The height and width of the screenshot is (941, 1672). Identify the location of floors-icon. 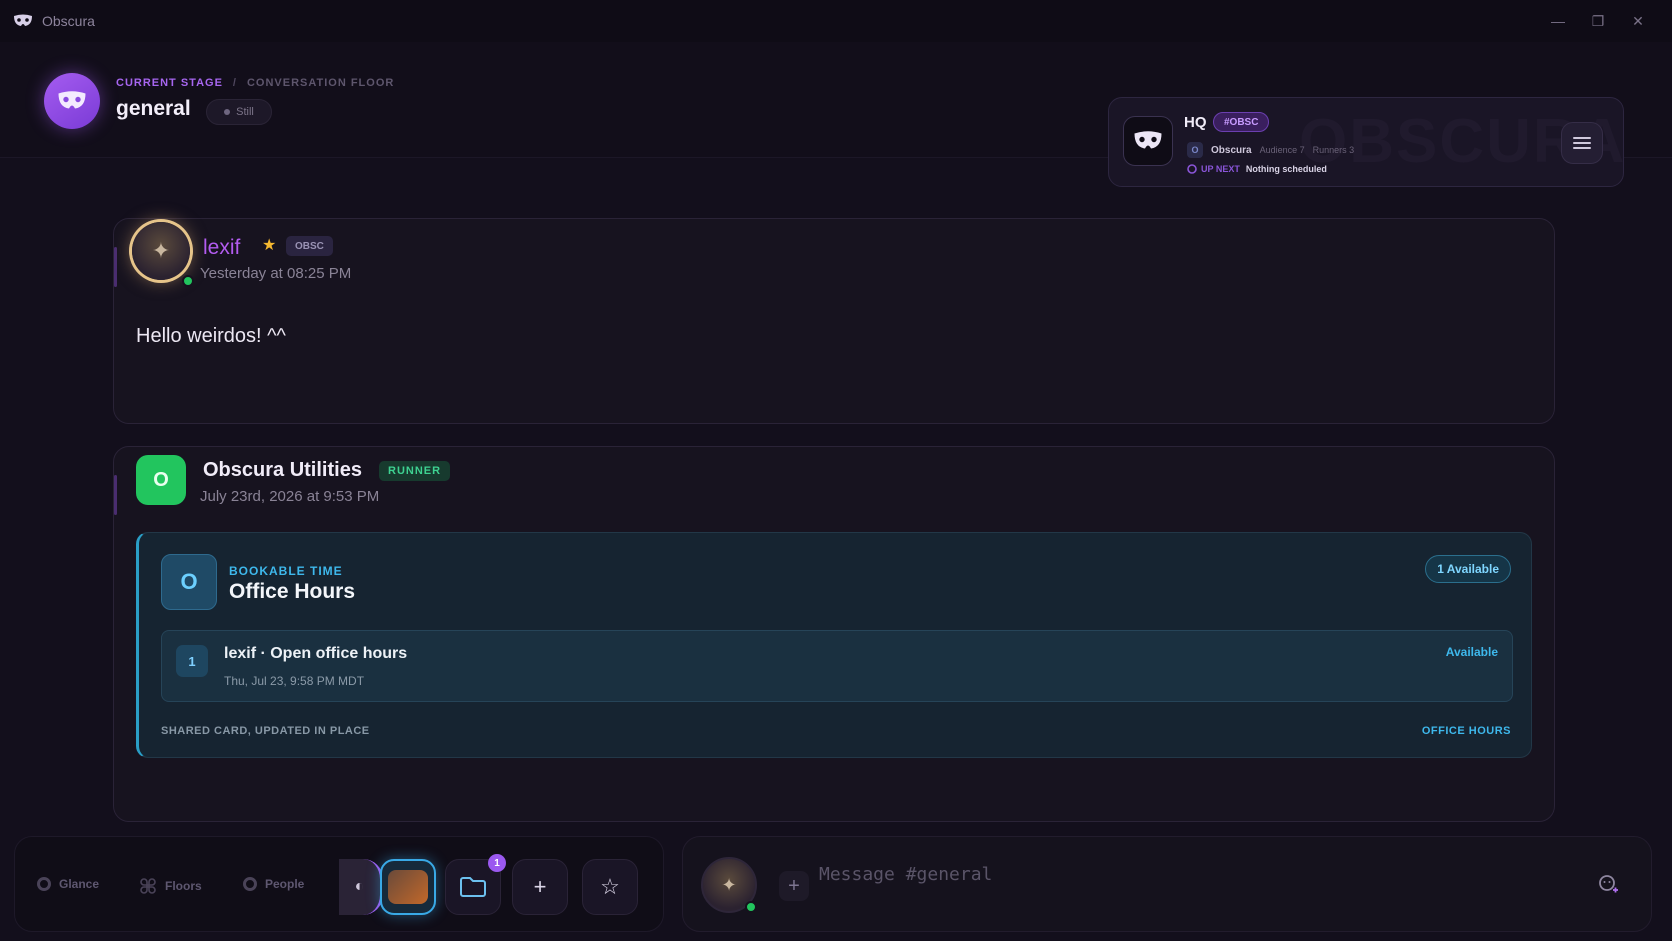
(148, 886).